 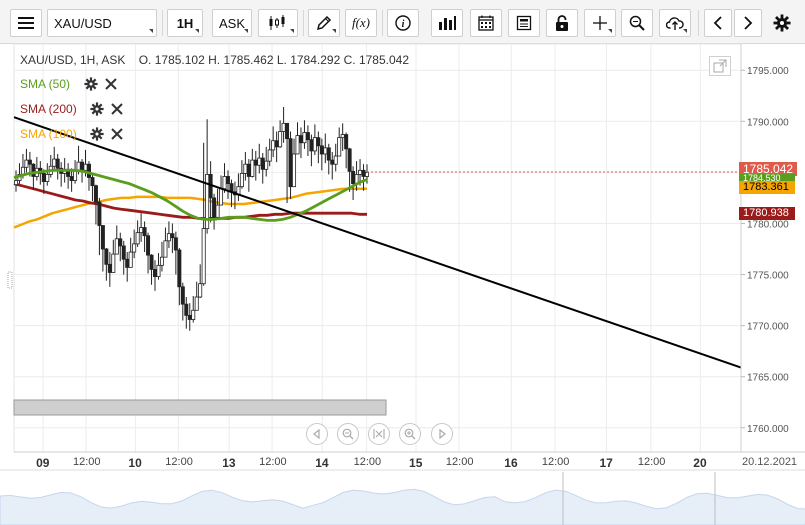 I want to click on sma100-price-tag: 1783.361, so click(x=767, y=187).